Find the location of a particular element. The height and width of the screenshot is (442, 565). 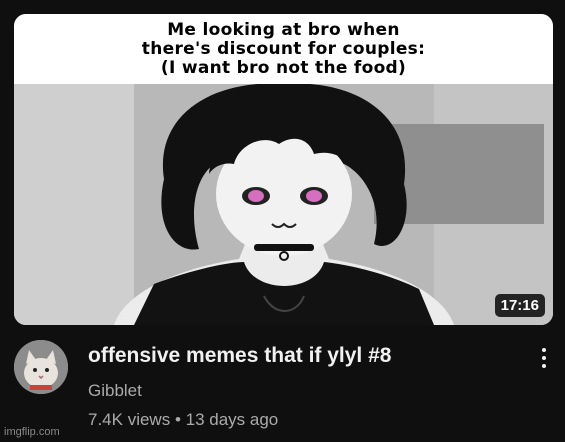

more-vert-icon is located at coordinates (544, 358).